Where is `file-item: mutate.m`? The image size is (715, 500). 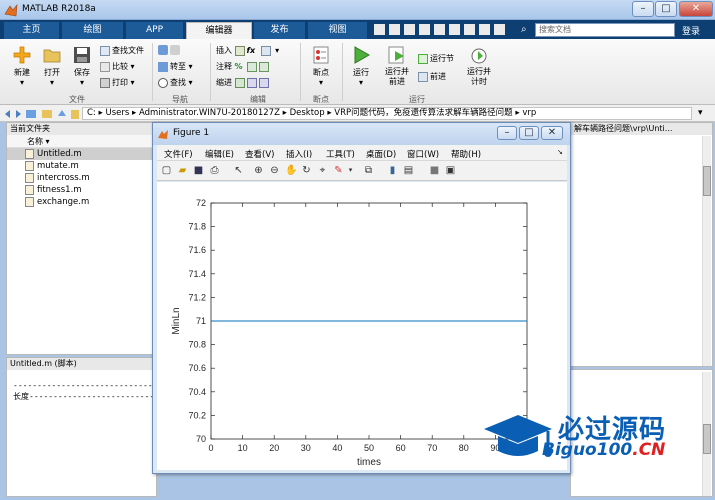
file-item: mutate.m is located at coordinates (81, 166).